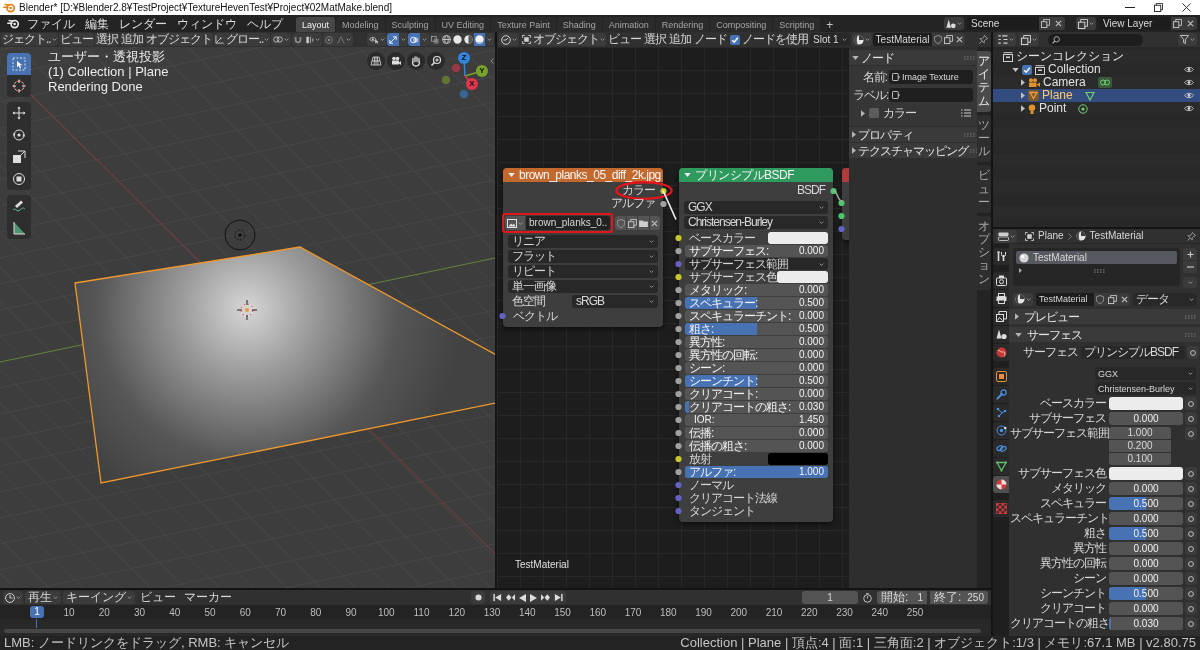 Image resolution: width=1200 pixels, height=650 pixels. I want to click on proportional-toggle, so click(329, 39).